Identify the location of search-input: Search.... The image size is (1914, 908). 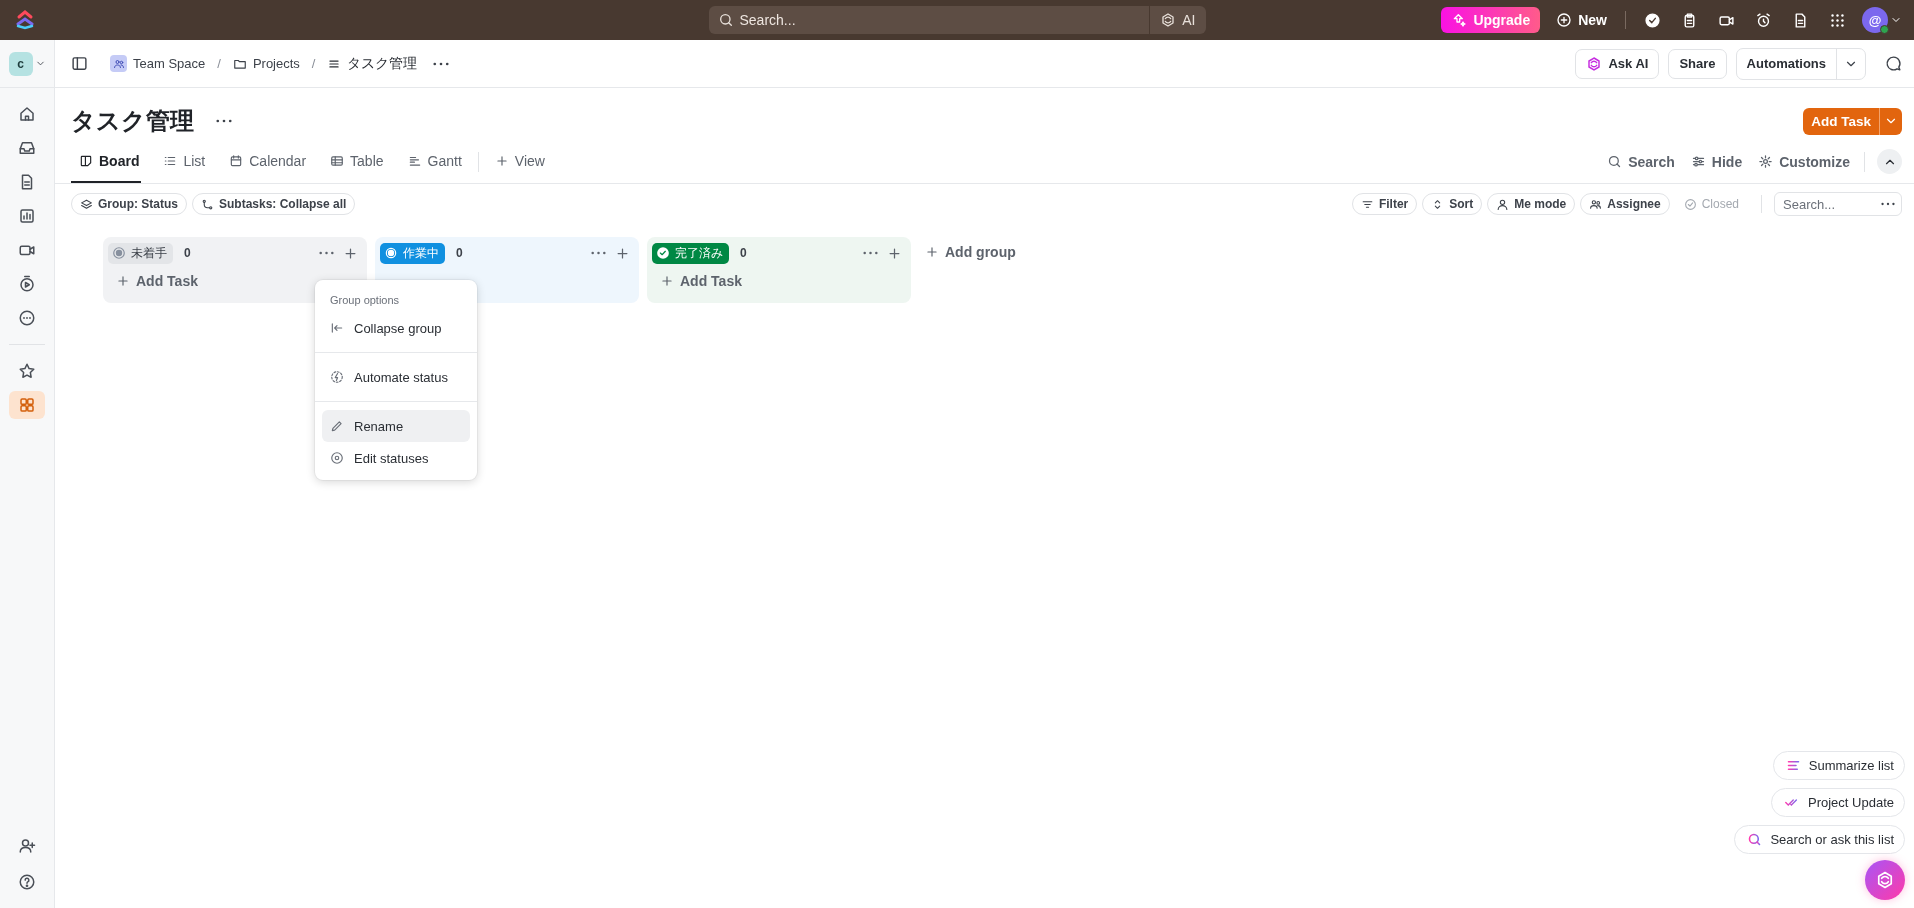
(941, 20).